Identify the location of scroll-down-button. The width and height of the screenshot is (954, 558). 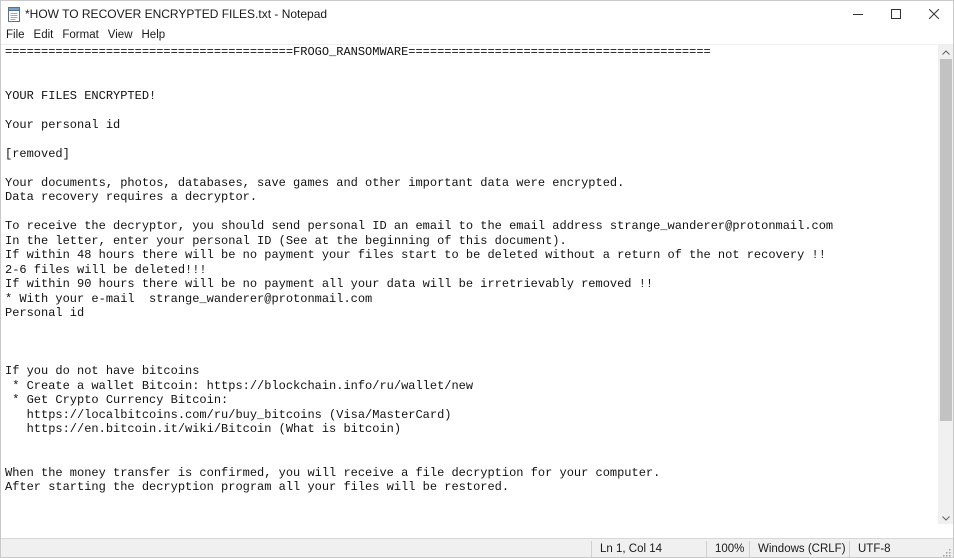
(945, 517).